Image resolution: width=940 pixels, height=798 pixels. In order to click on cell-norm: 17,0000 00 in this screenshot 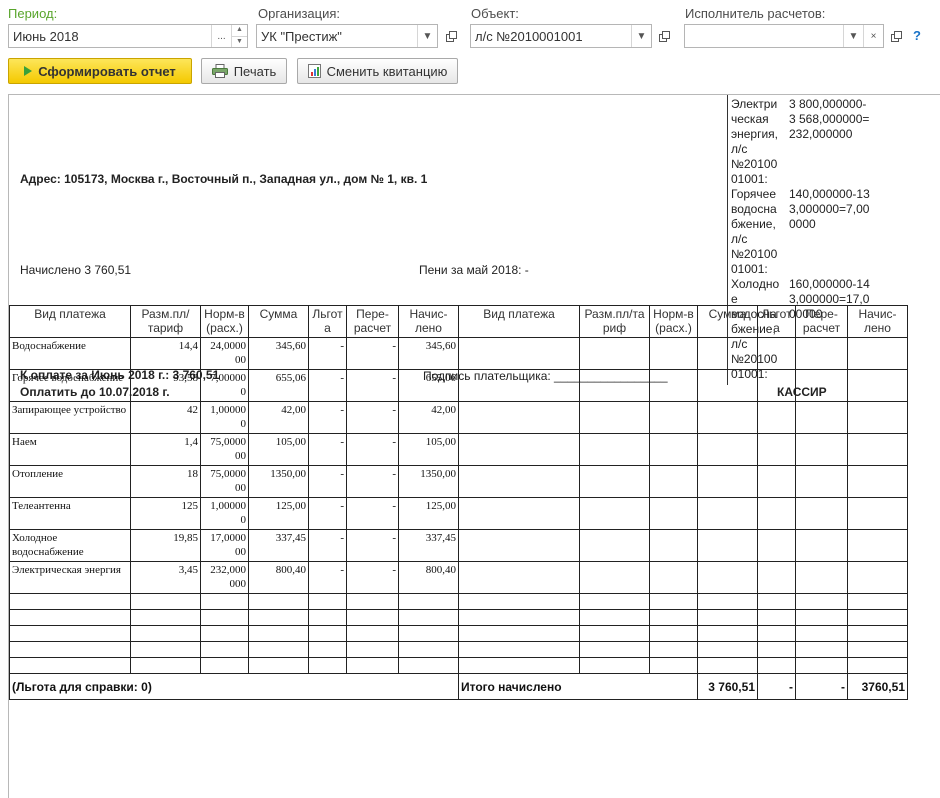, I will do `click(224, 545)`.